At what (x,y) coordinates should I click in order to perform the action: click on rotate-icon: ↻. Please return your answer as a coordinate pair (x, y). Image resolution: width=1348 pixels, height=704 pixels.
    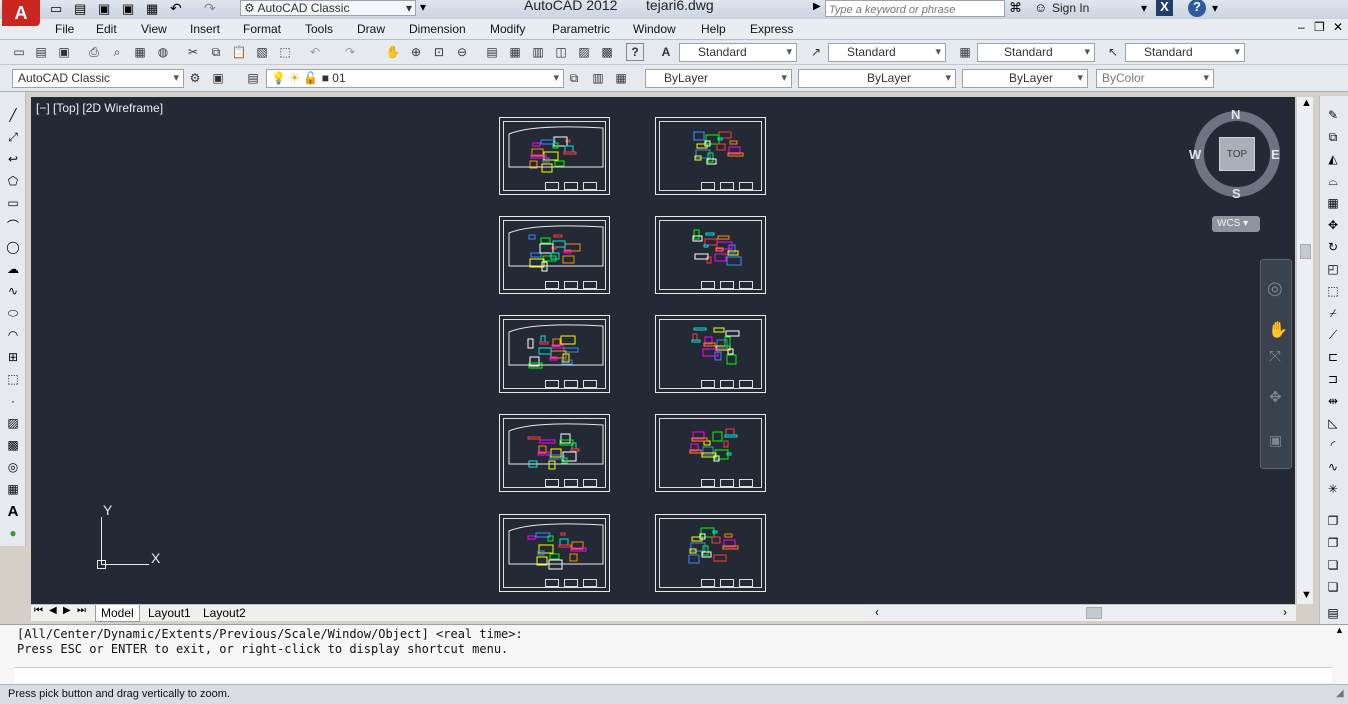
    Looking at the image, I should click on (1333, 247).